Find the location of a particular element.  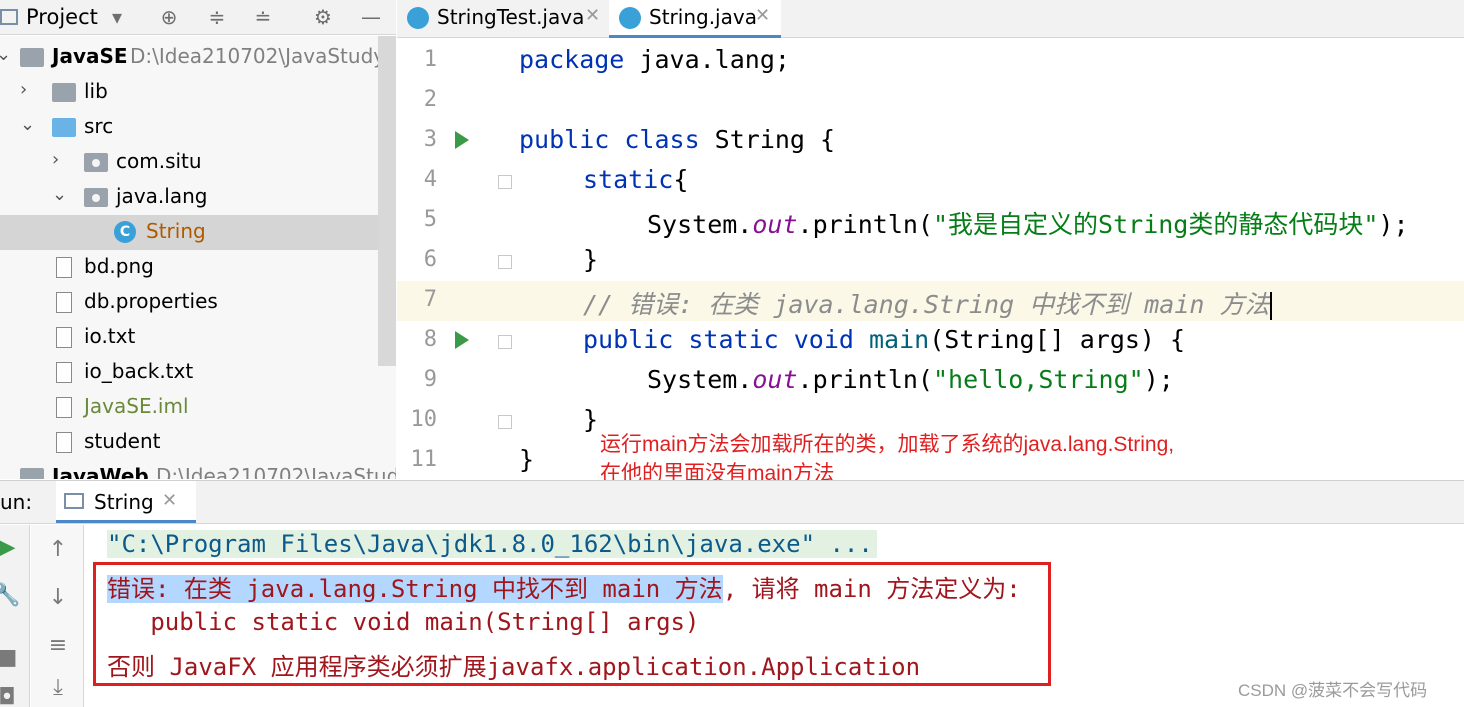

error-highlight-box is located at coordinates (572, 624).